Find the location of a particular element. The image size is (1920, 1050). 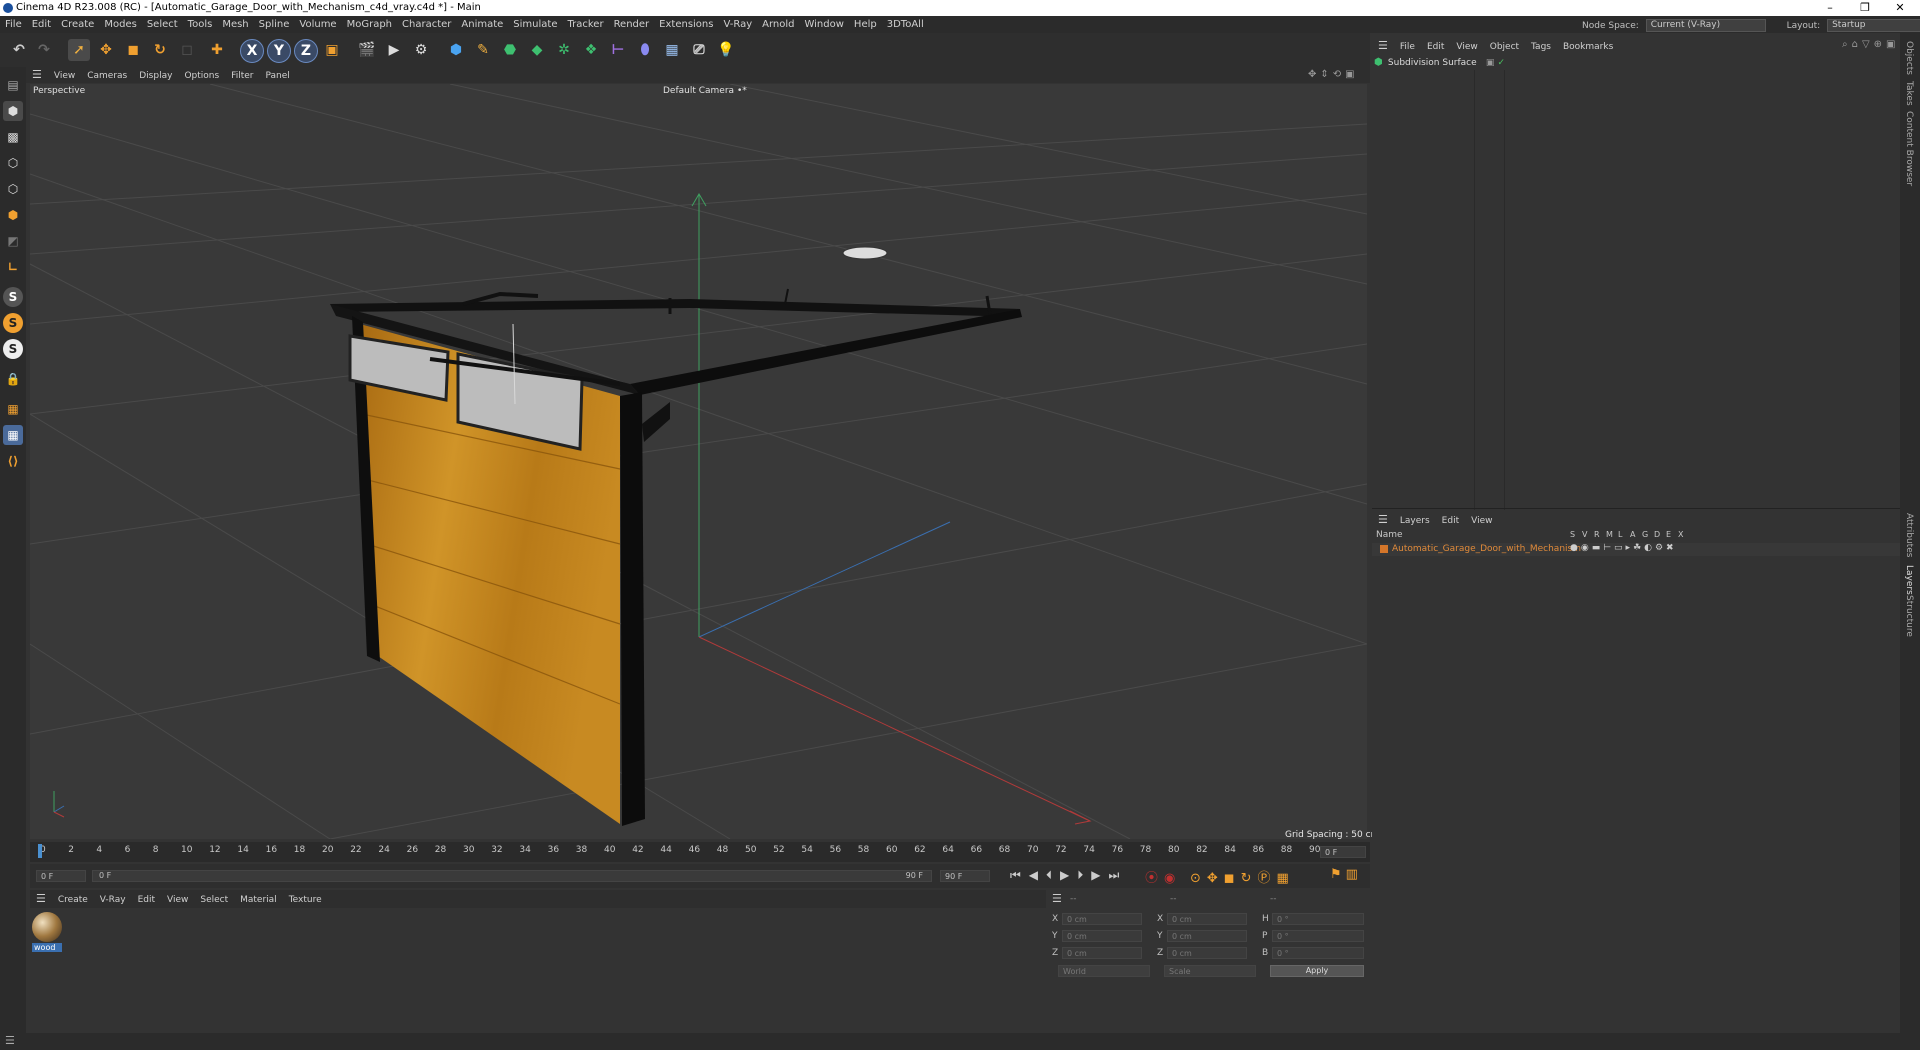

layers-menu-view: View is located at coordinates (1481, 521).